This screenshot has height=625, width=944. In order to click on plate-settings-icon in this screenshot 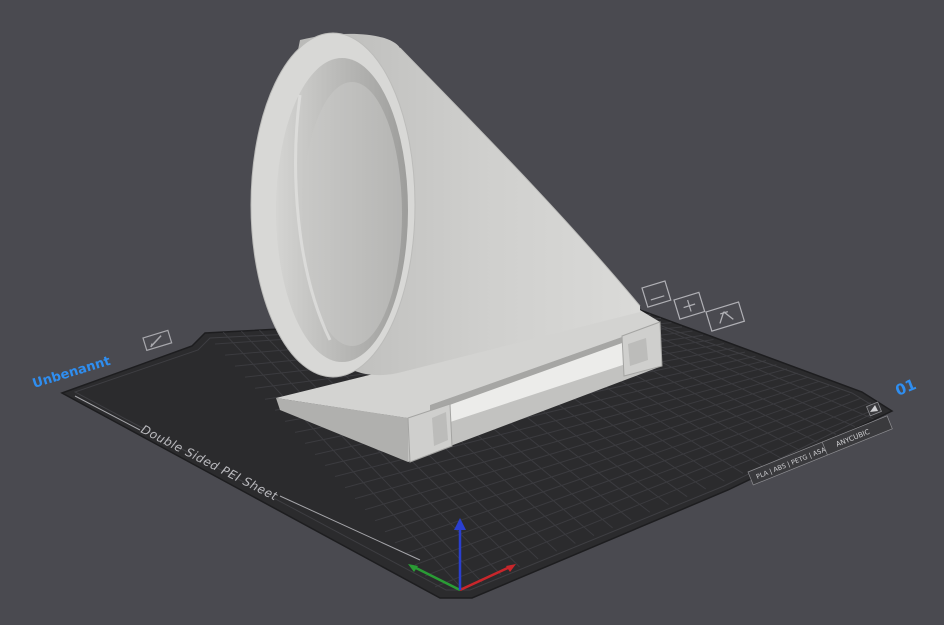, I will do `click(725, 316)`.